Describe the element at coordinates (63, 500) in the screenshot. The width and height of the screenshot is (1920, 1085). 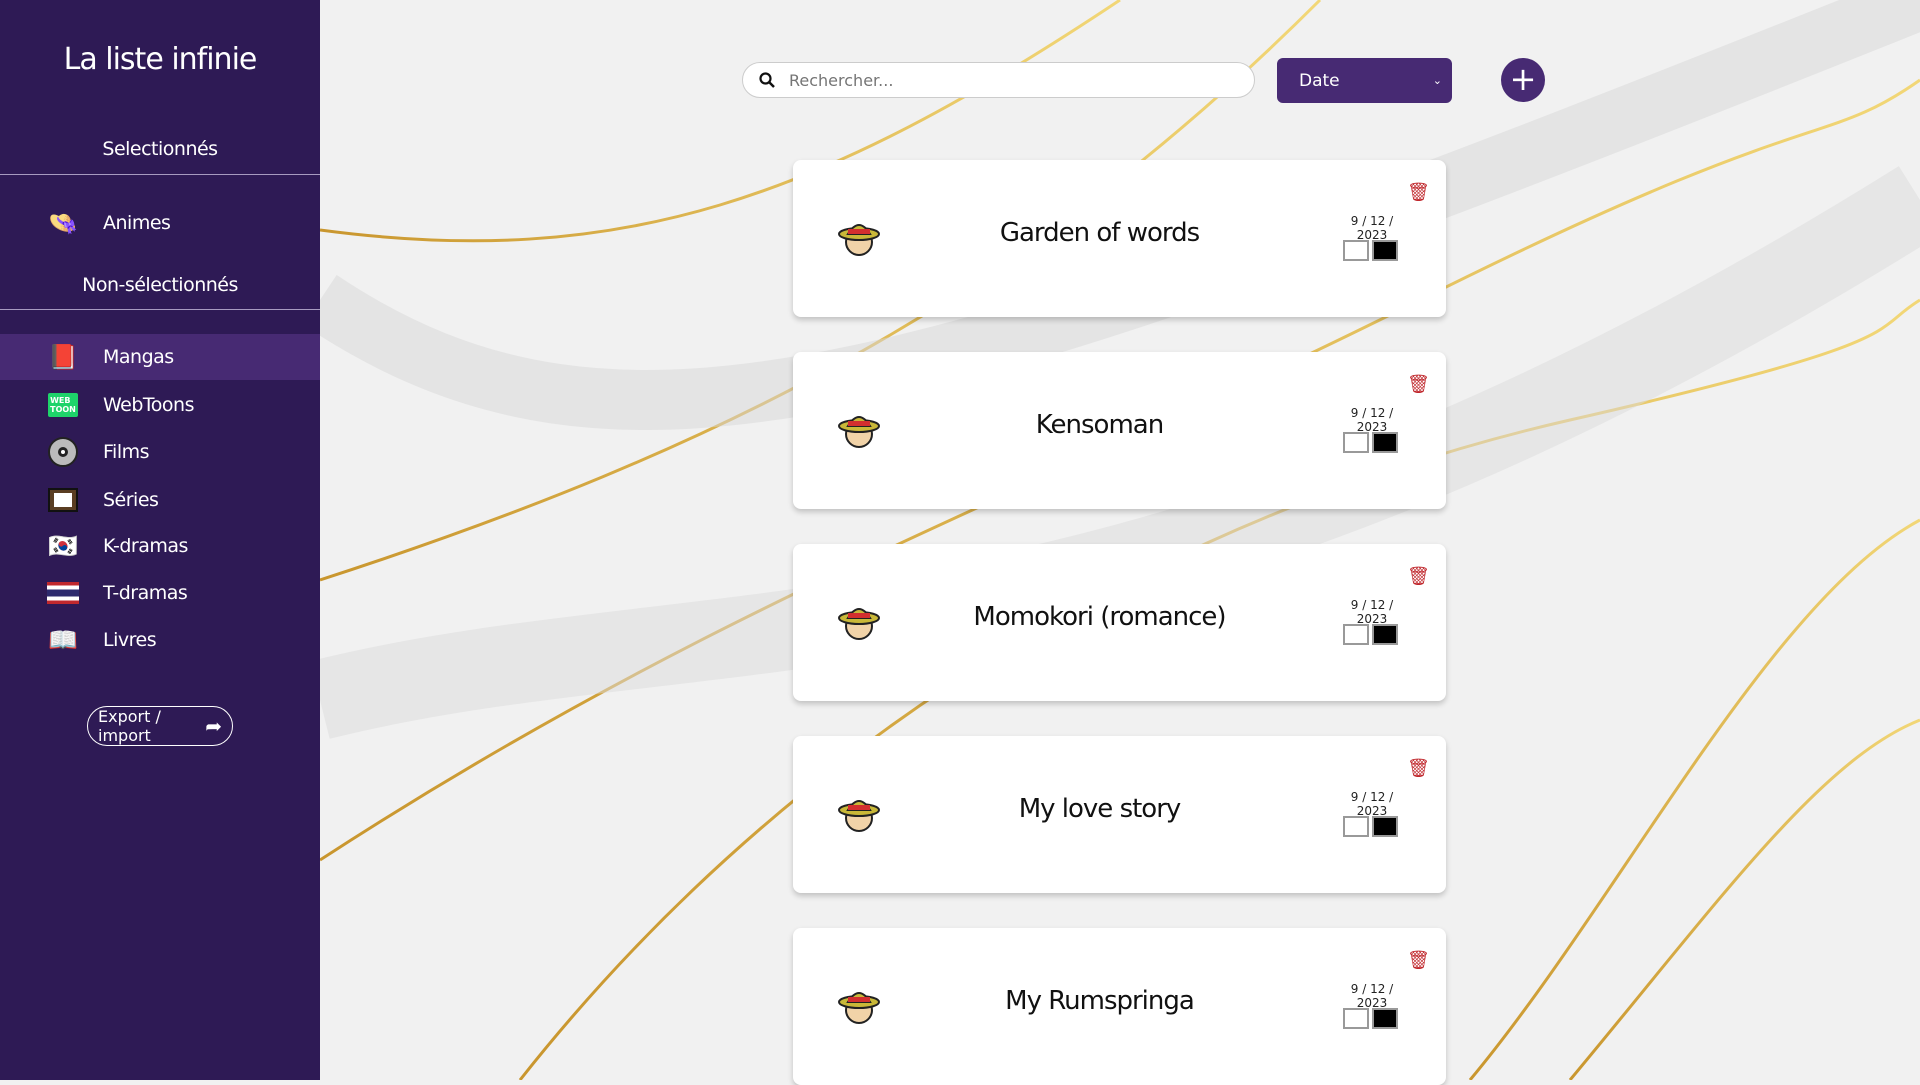
I see `tv-icon` at that location.